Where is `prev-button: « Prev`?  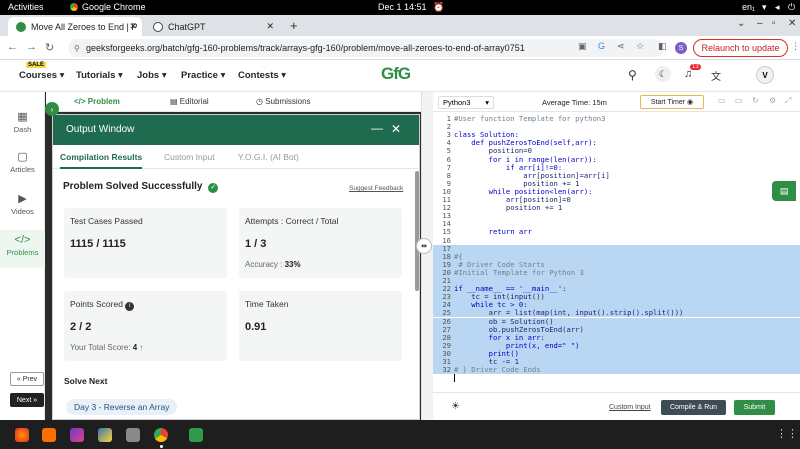
prev-button: « Prev is located at coordinates (27, 379).